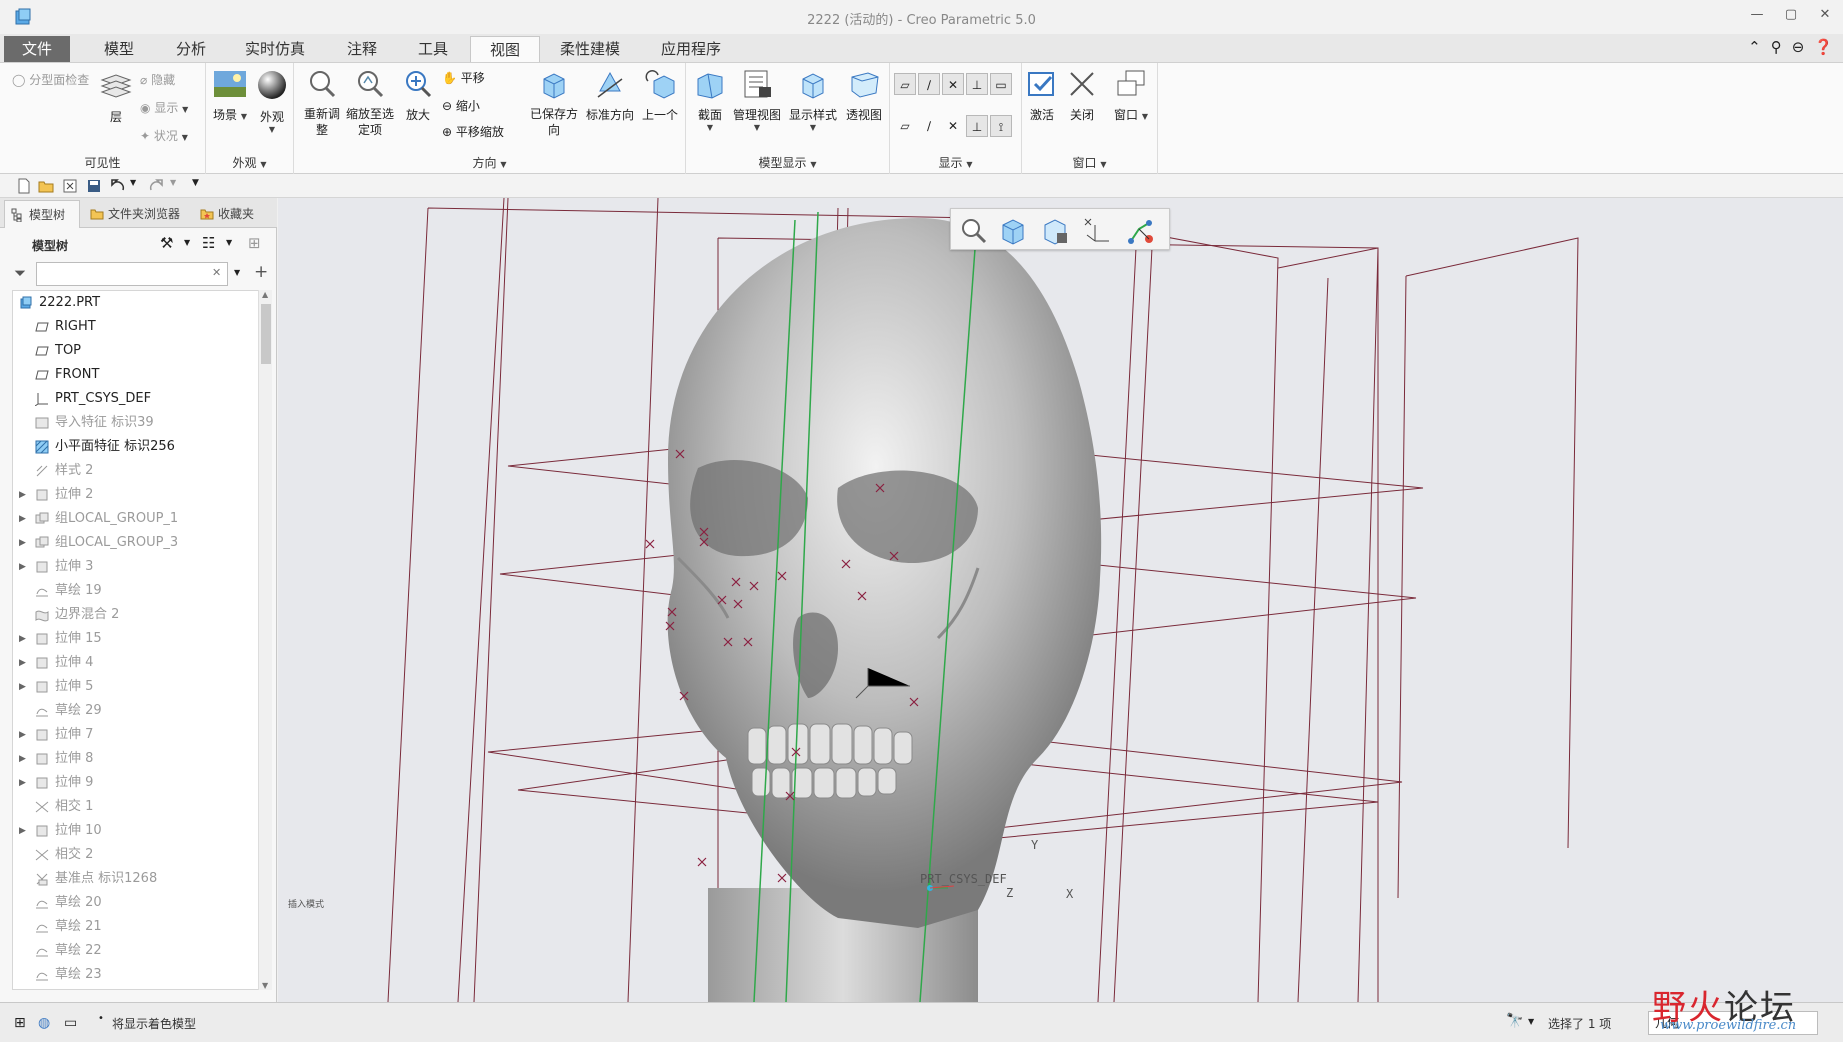 This screenshot has height=1042, width=1843. I want to click on tab-applications: 应用程序, so click(691, 49).